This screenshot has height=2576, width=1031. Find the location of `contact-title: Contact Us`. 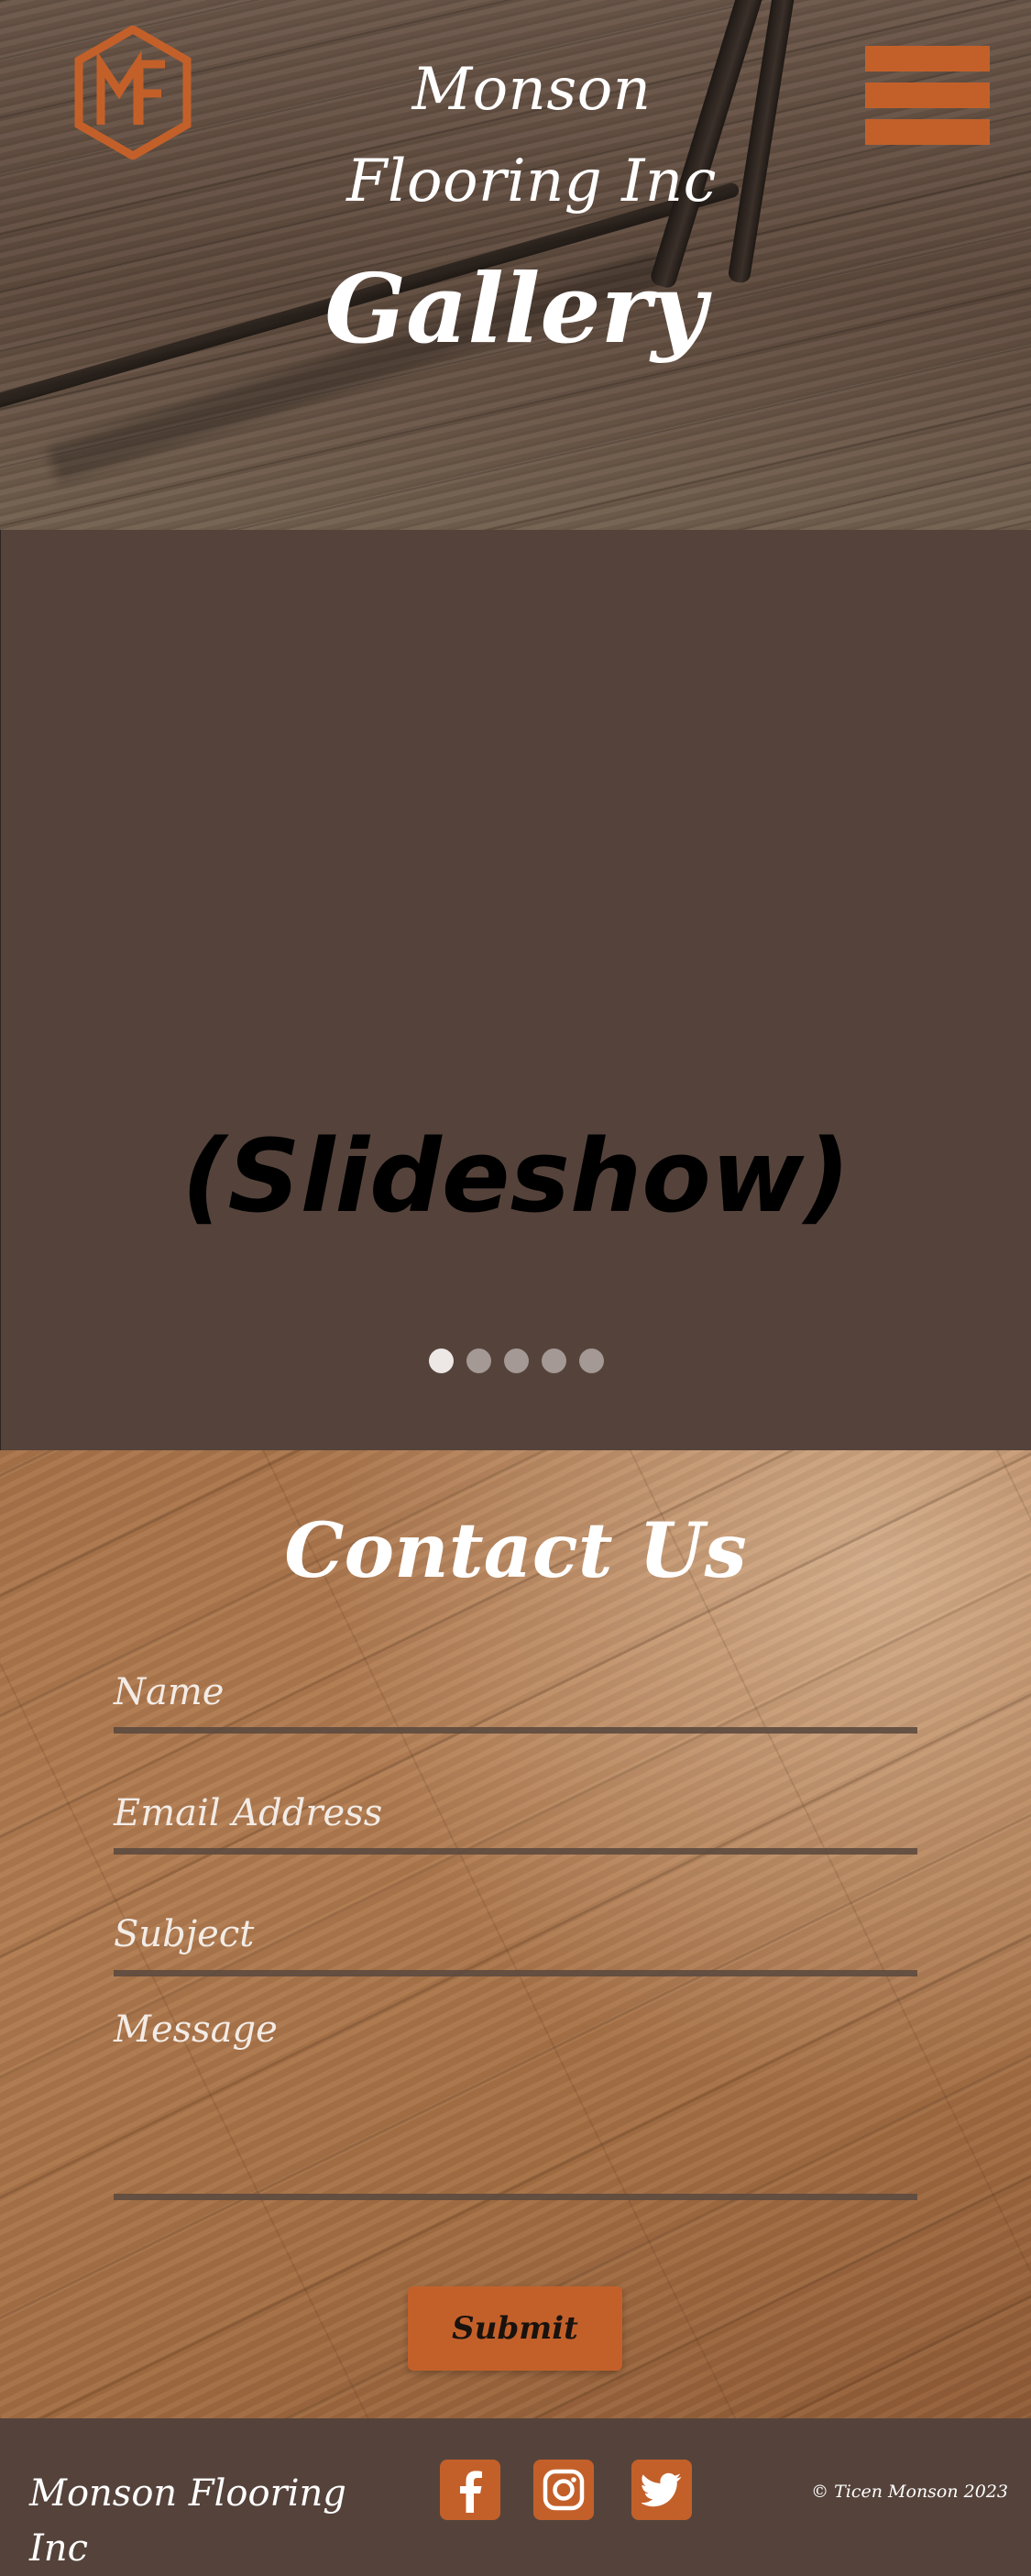

contact-title: Contact Us is located at coordinates (515, 1551).